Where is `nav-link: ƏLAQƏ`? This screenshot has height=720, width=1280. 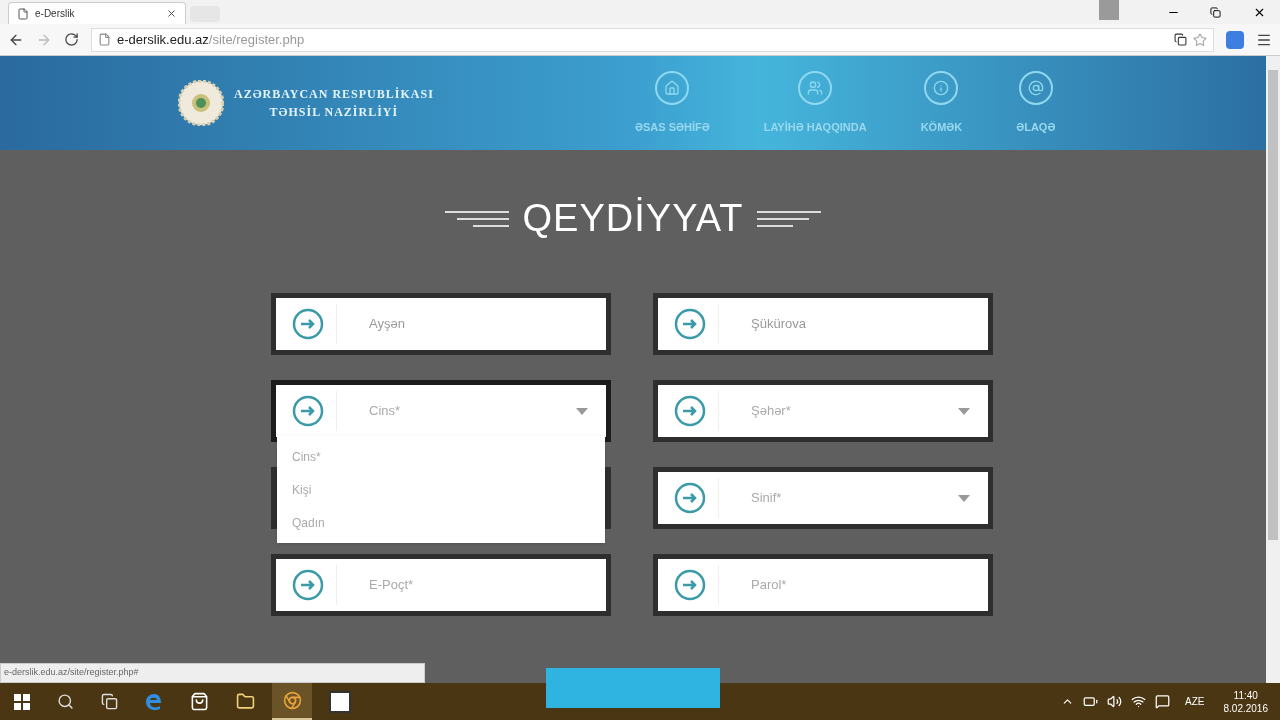
nav-link: ƏLAQƏ is located at coordinates (1036, 103).